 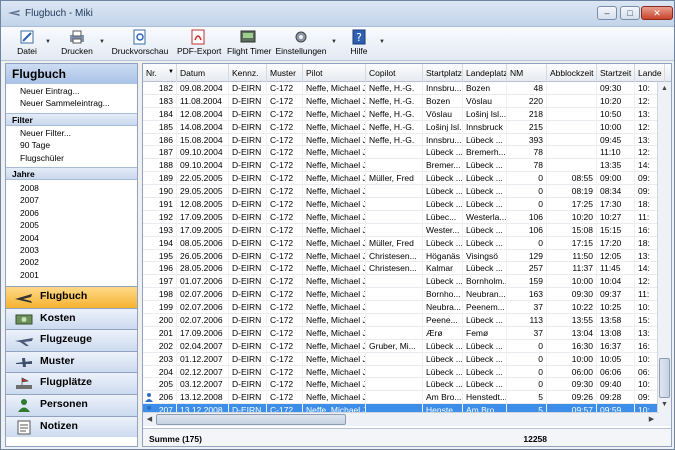 What do you see at coordinates (71, 296) in the screenshot?
I see `nav-logbook: Flugbuch` at bounding box center [71, 296].